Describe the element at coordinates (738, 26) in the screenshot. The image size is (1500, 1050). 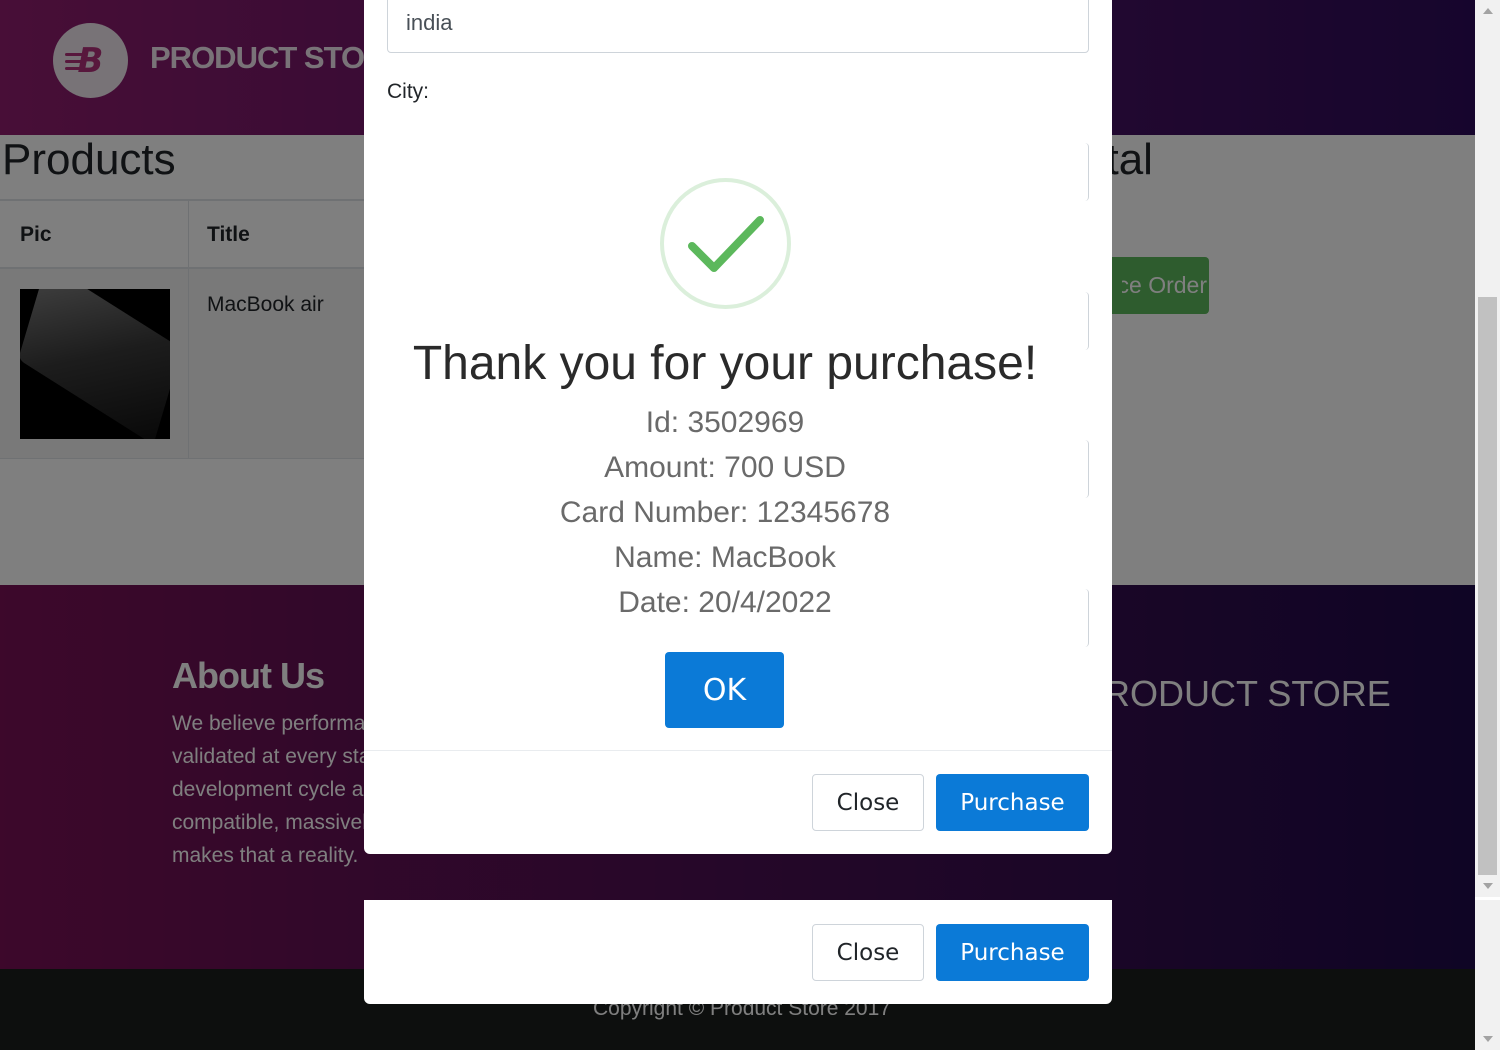
I see `country-input: india` at that location.